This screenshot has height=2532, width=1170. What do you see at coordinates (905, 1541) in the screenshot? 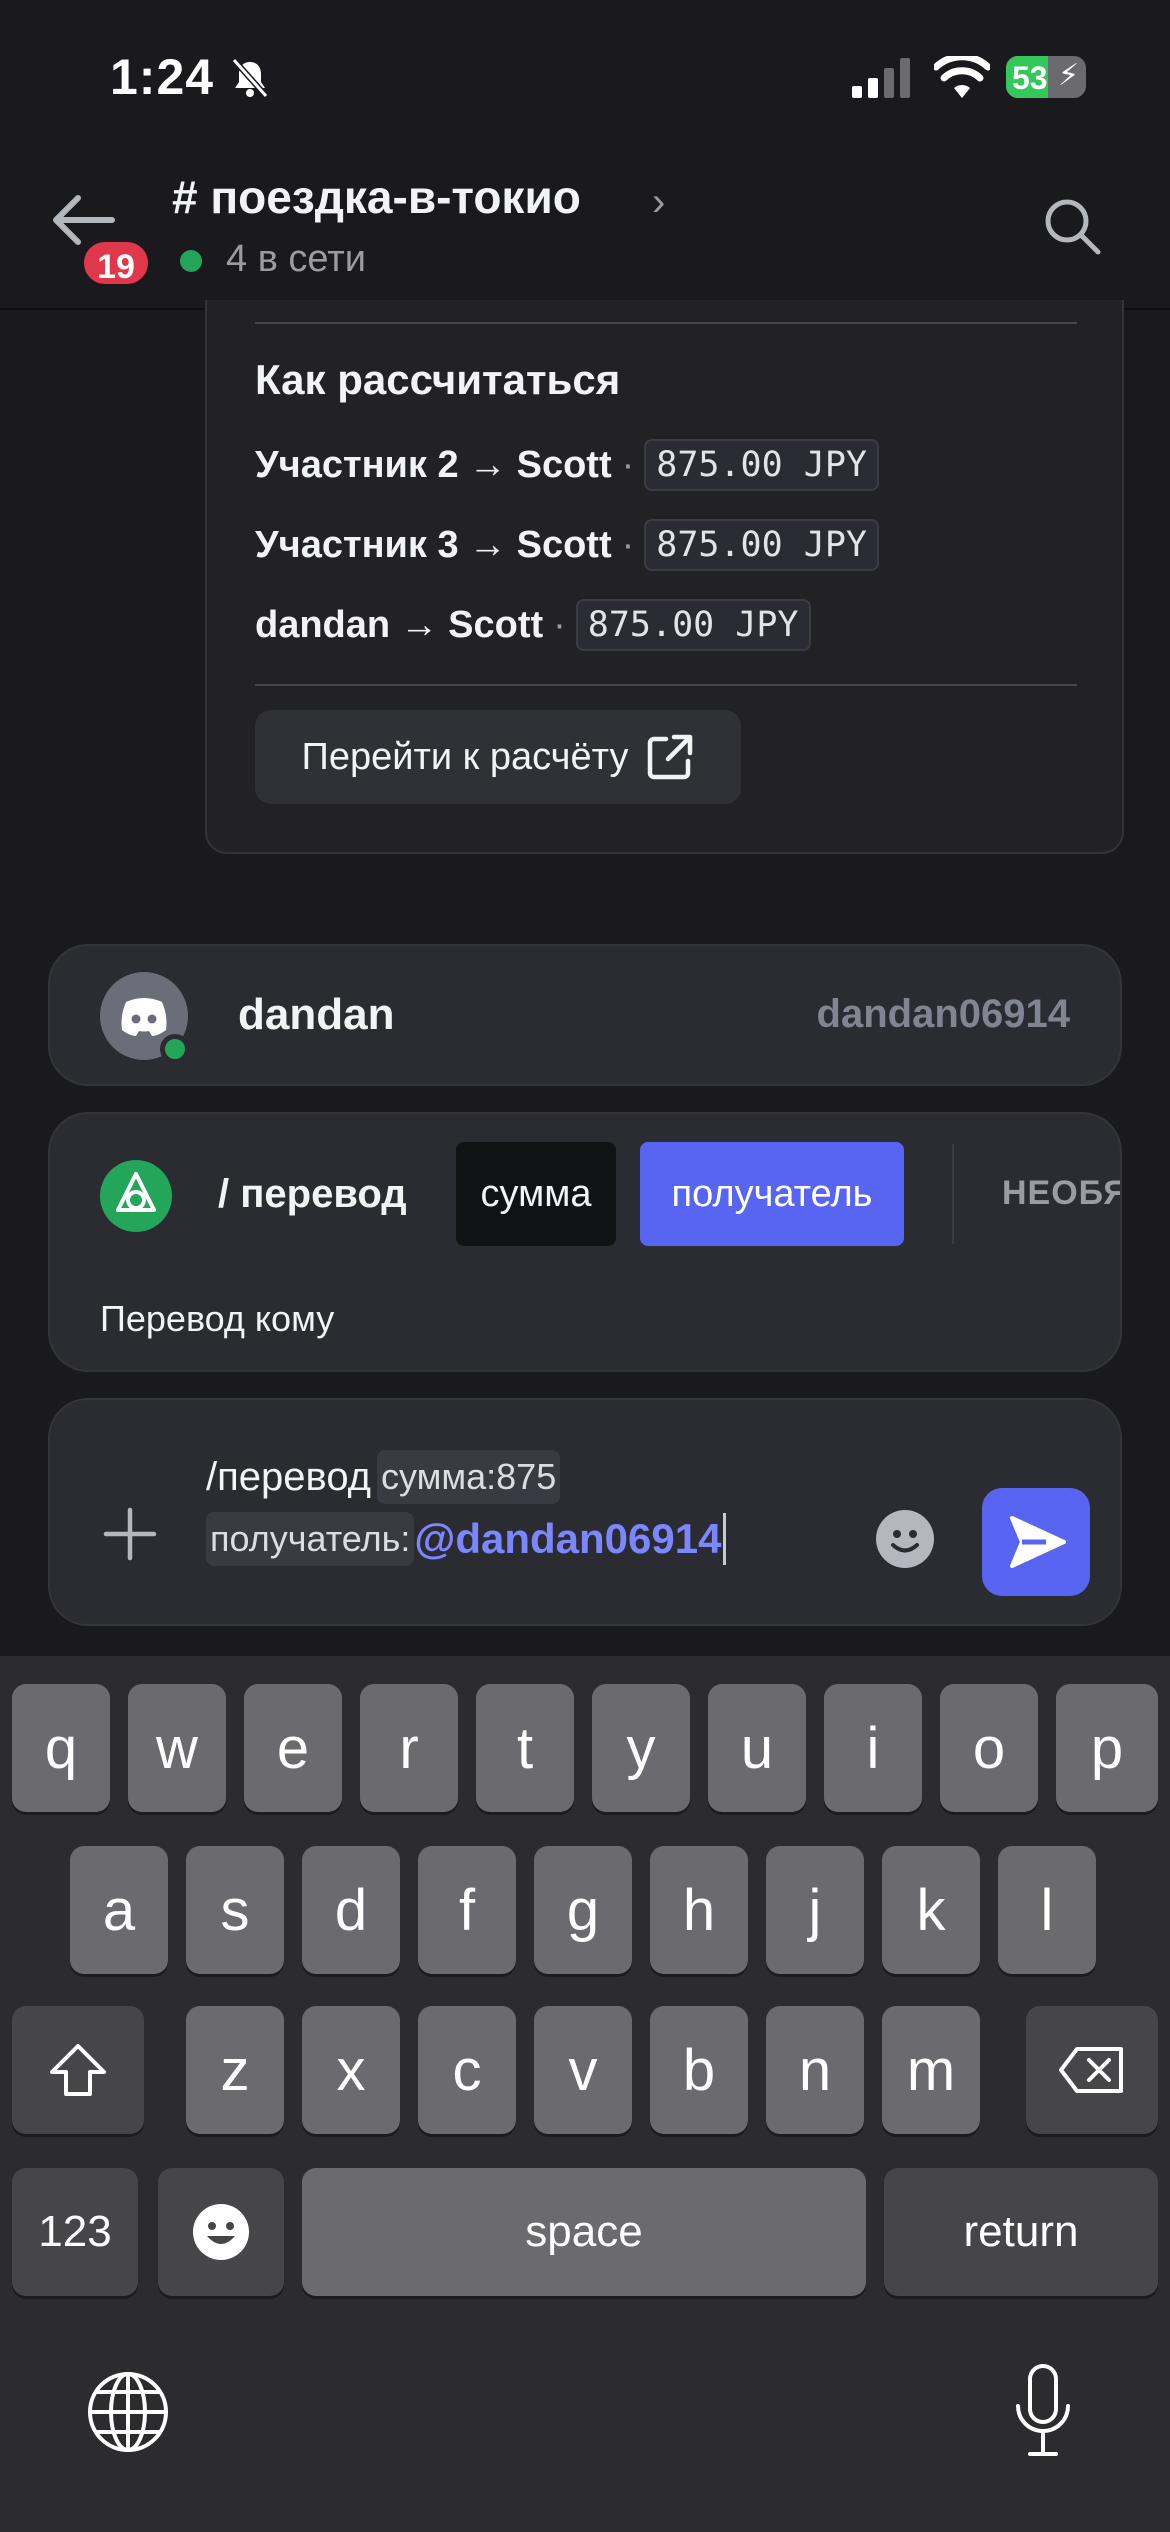
I see `smiley-icon` at bounding box center [905, 1541].